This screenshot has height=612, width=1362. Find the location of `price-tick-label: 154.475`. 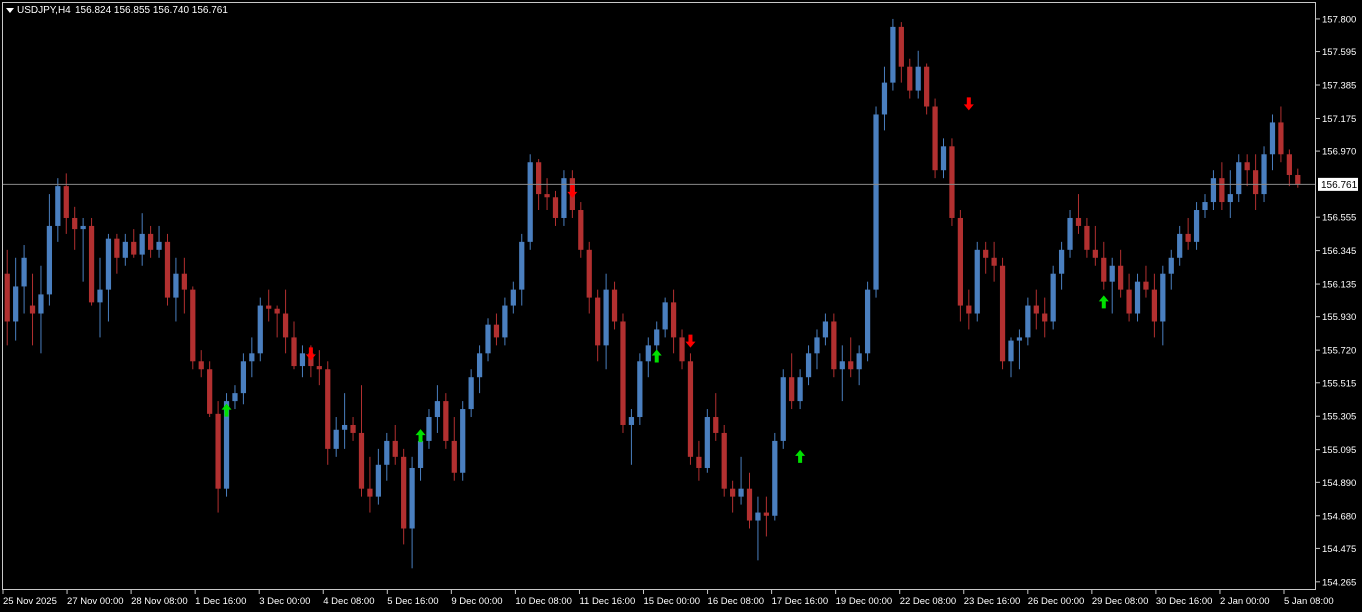

price-tick-label: 154.475 is located at coordinates (1339, 549).